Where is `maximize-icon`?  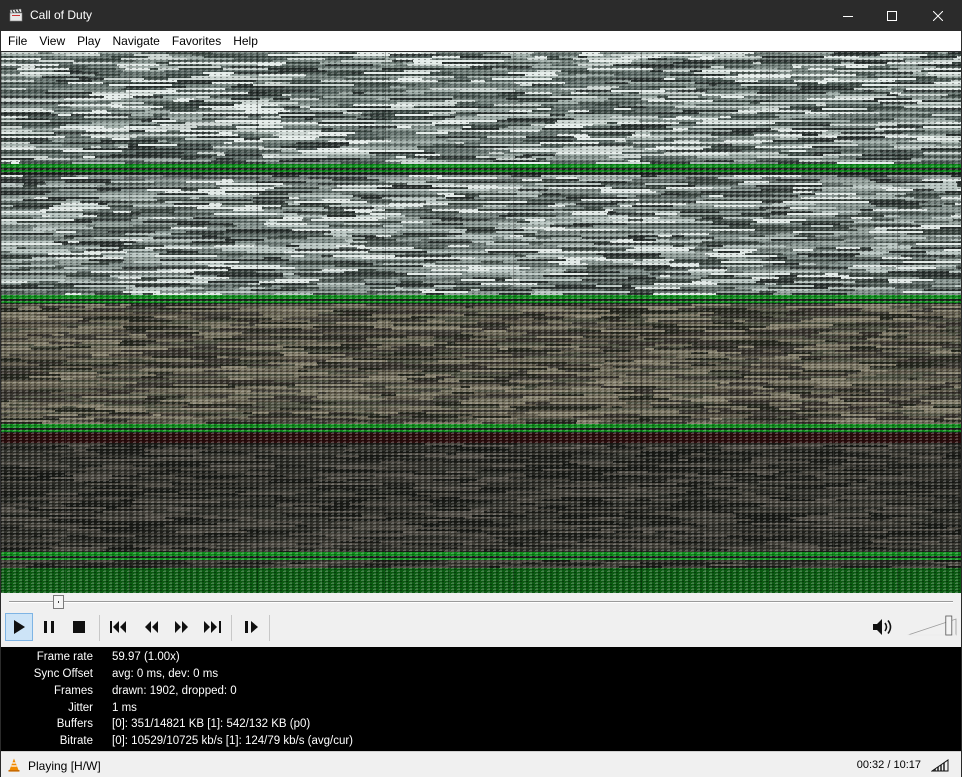 maximize-icon is located at coordinates (892, 15).